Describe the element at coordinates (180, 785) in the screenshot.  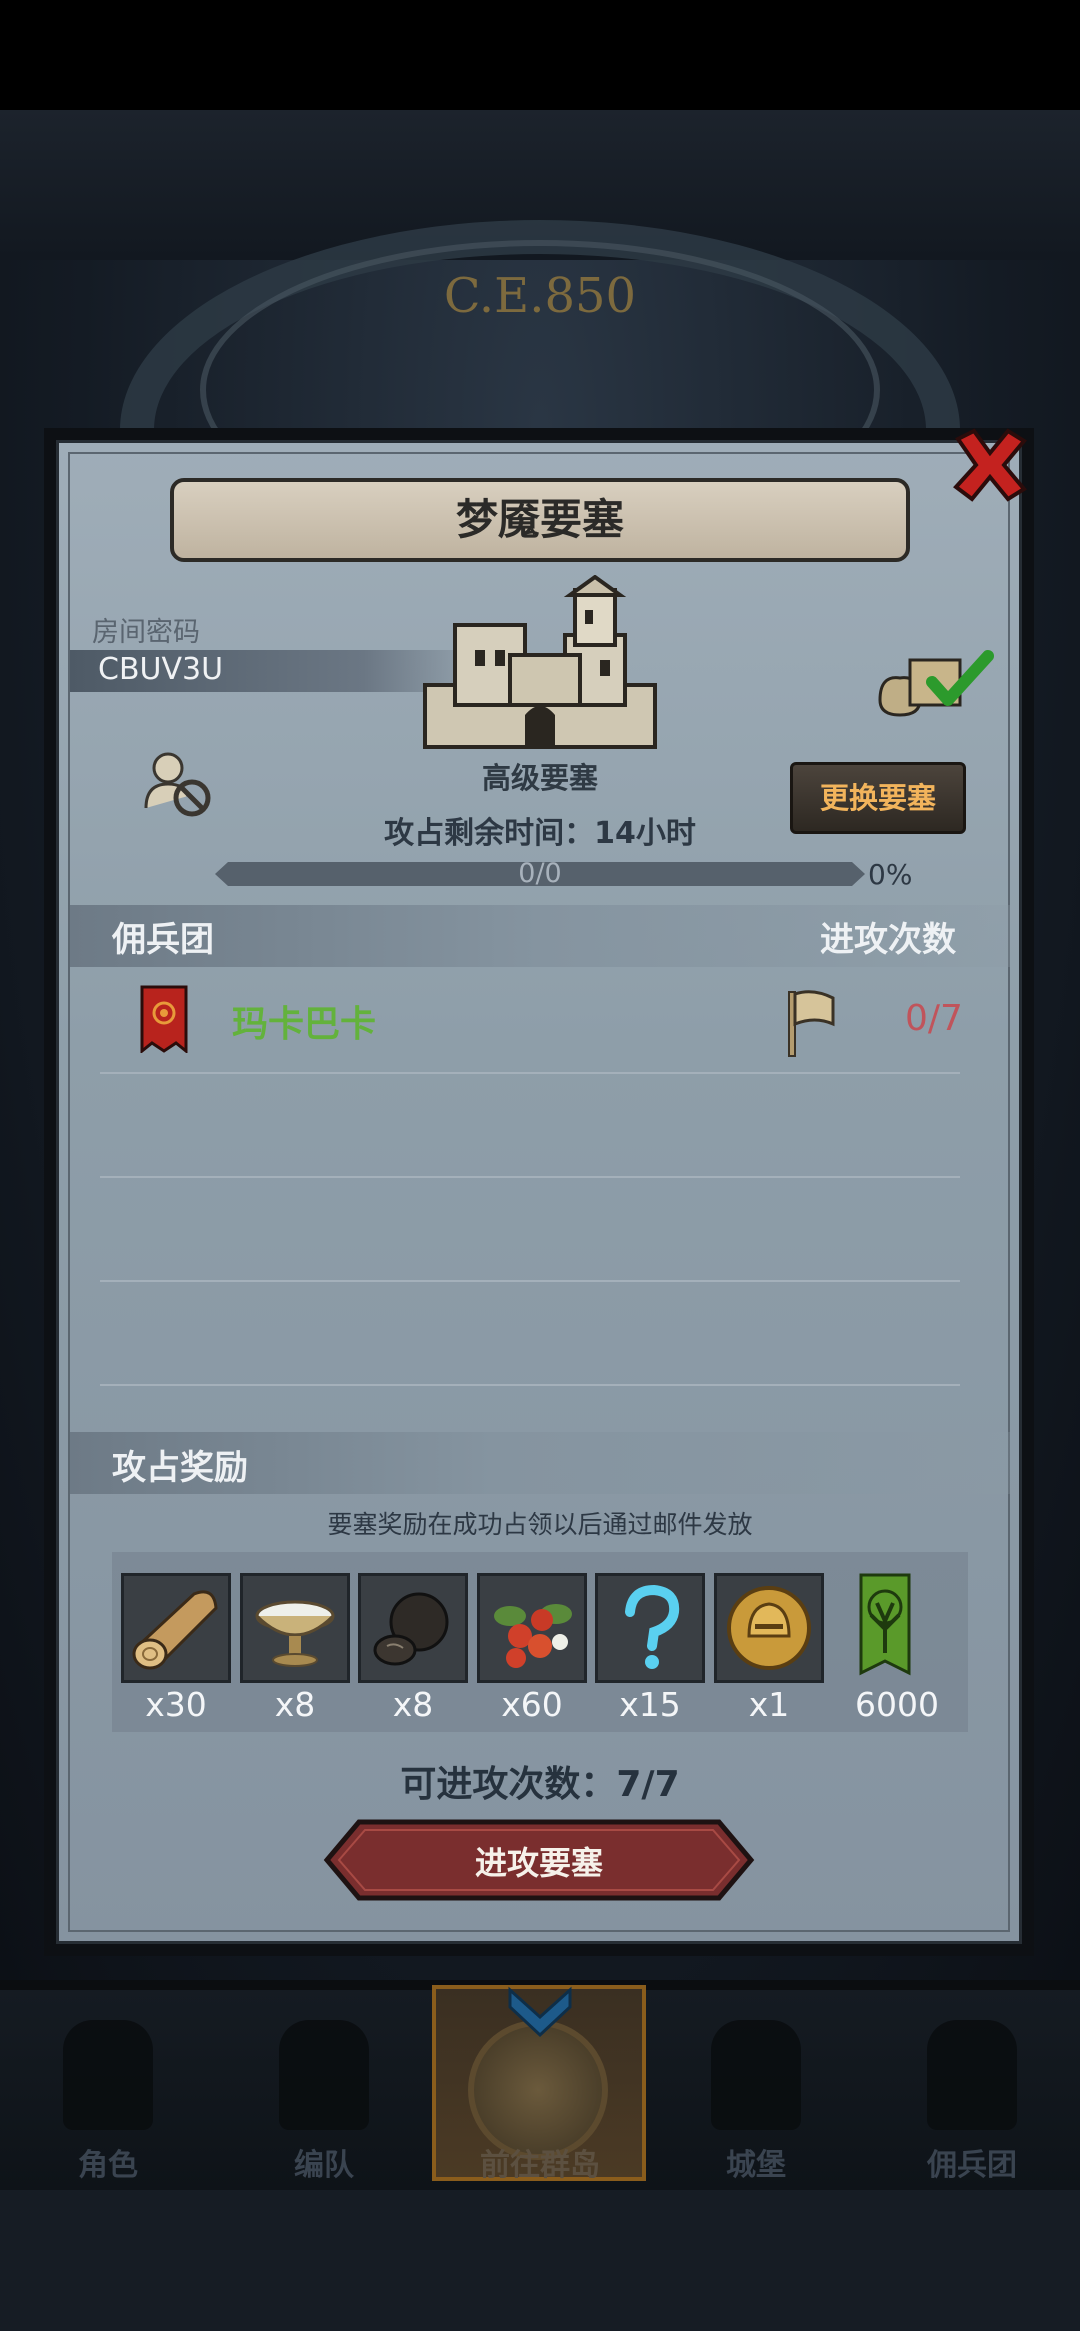
I see `hide-user-icon` at that location.